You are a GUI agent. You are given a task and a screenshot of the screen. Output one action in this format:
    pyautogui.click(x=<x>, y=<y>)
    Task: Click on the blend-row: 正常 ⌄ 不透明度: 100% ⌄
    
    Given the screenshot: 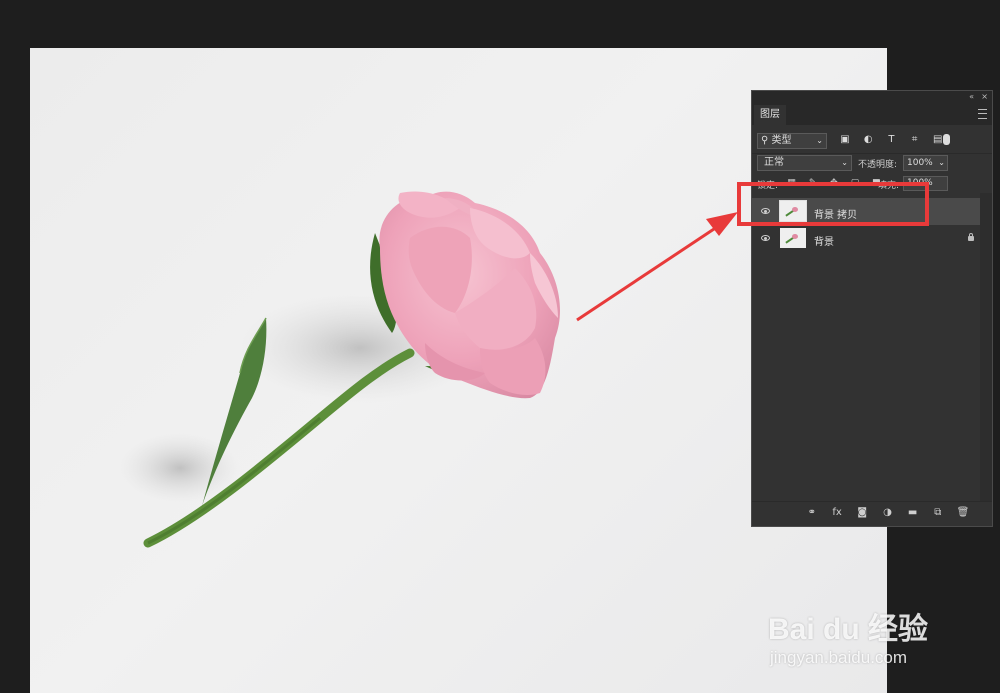 What is the action you would take?
    pyautogui.click(x=872, y=164)
    